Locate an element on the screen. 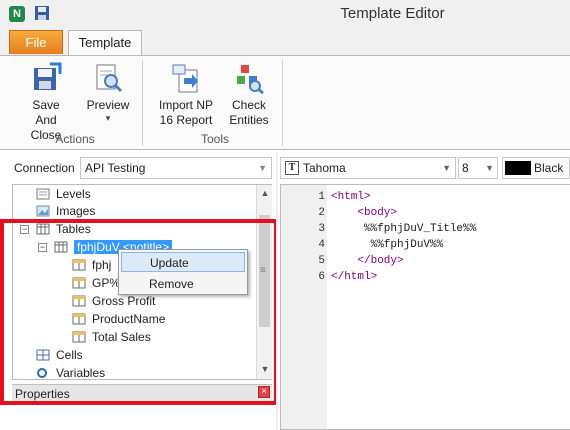 This screenshot has width=570, height=430. check-entities-label: Check Entities is located at coordinates (249, 112).